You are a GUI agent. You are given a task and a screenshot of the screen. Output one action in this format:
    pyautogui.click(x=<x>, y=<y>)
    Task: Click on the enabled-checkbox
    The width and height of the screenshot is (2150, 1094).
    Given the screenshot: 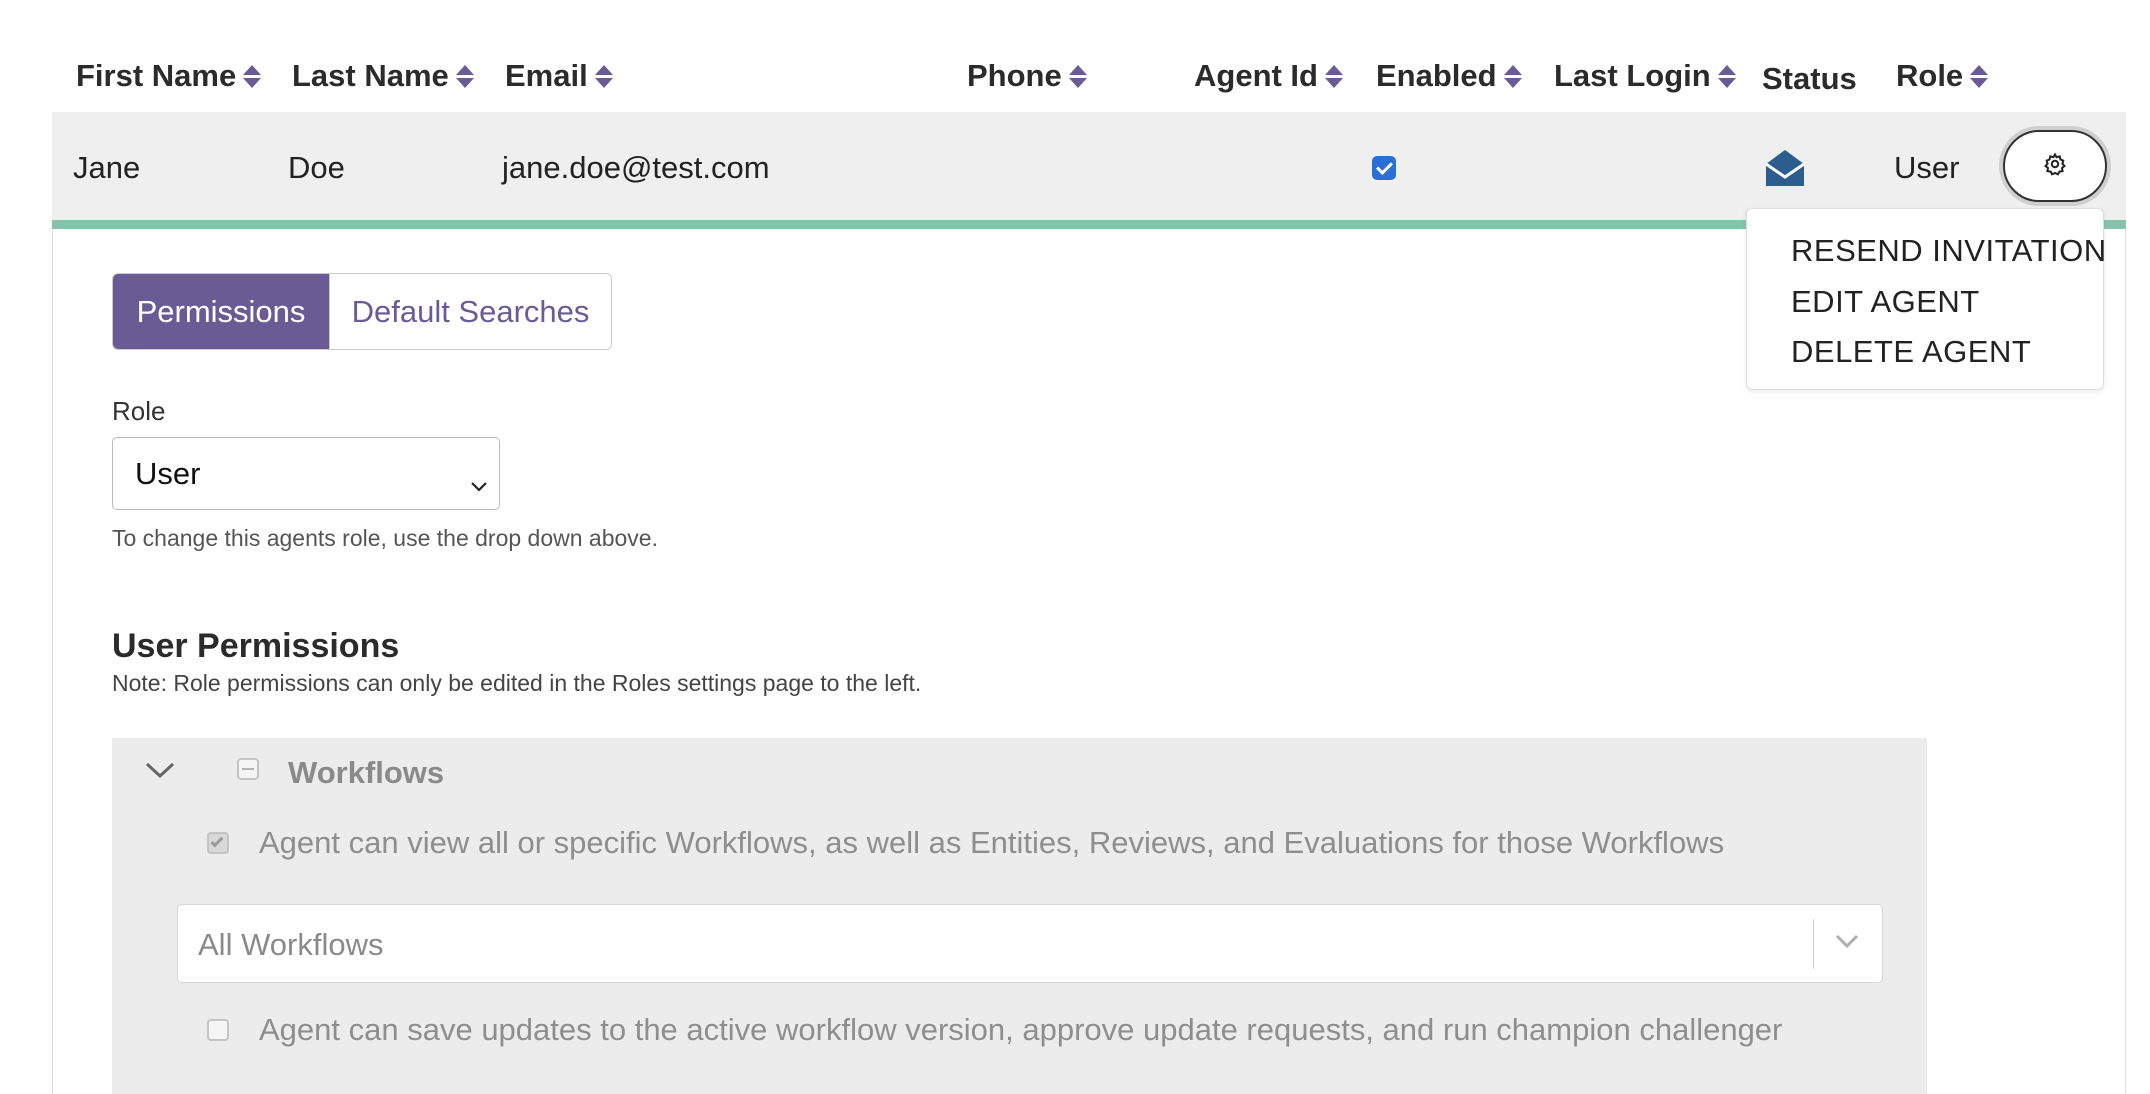 What is the action you would take?
    pyautogui.click(x=1384, y=168)
    